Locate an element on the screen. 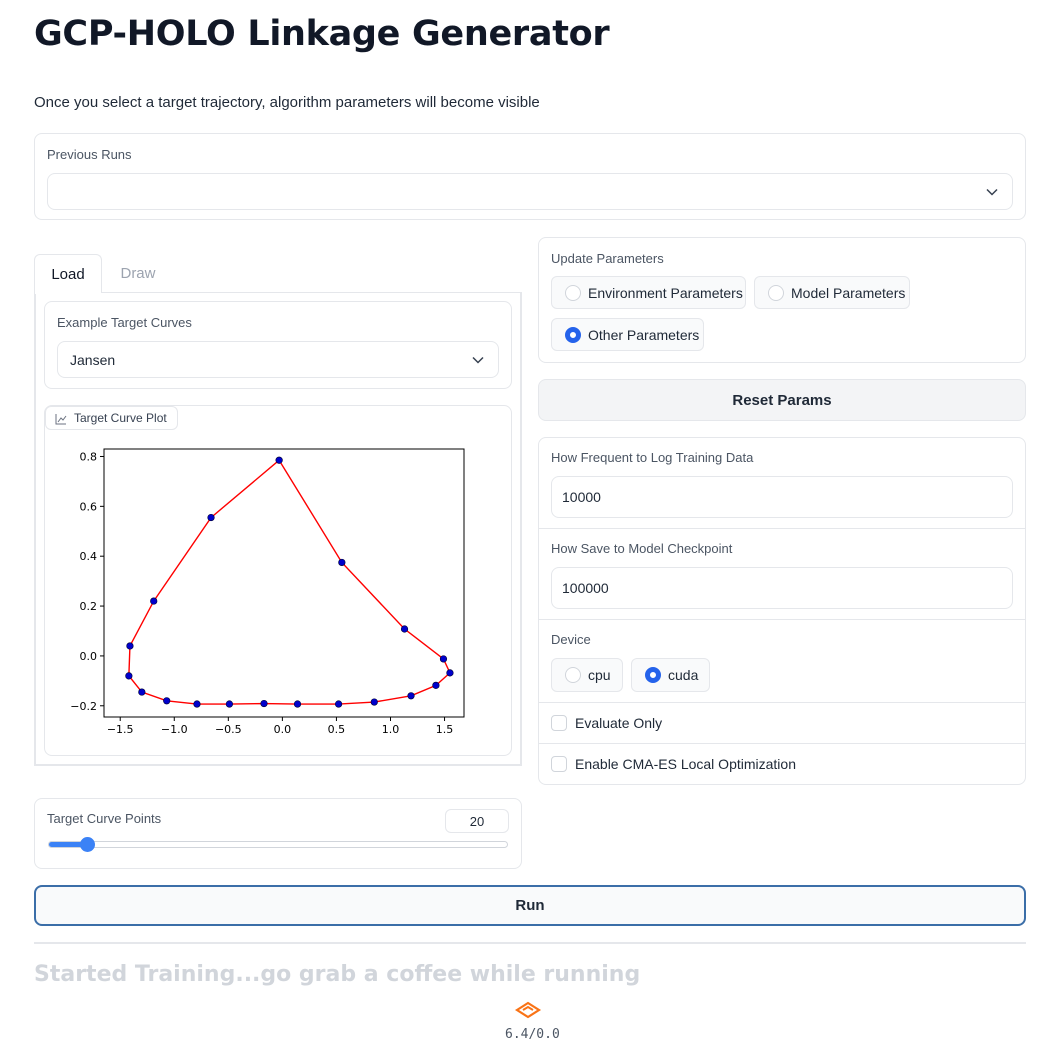 The height and width of the screenshot is (1058, 1063). plot-label-text: Target Curve Plot is located at coordinates (120, 418).